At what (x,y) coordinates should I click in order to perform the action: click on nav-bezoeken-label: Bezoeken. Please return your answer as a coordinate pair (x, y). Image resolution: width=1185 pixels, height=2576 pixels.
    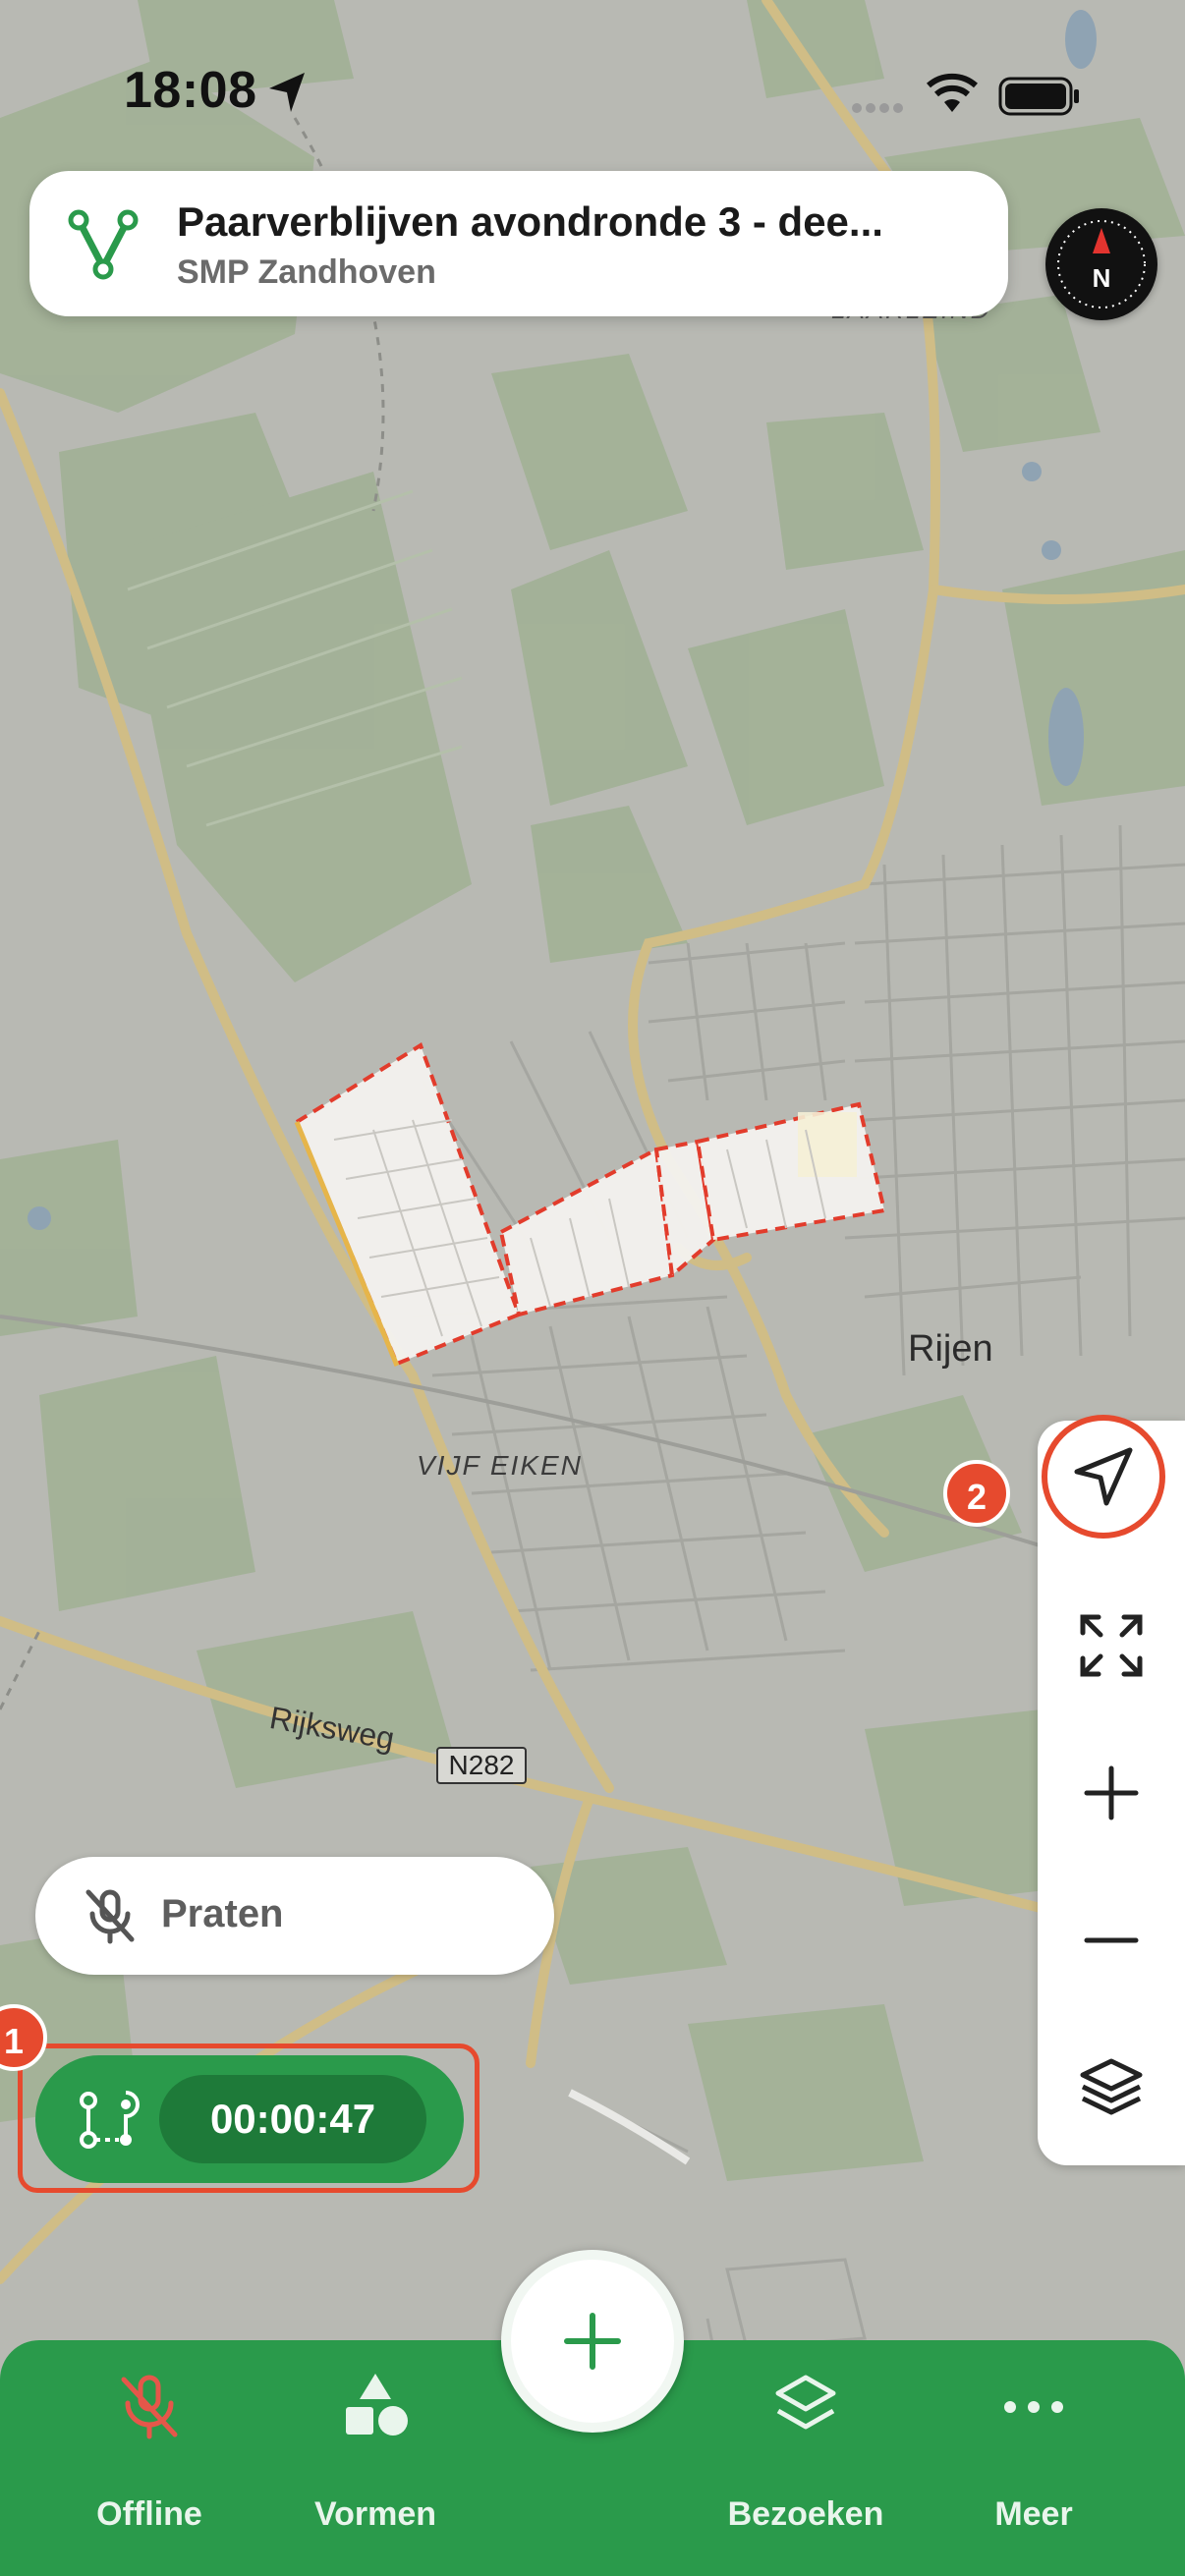
    Looking at the image, I should click on (806, 2514).